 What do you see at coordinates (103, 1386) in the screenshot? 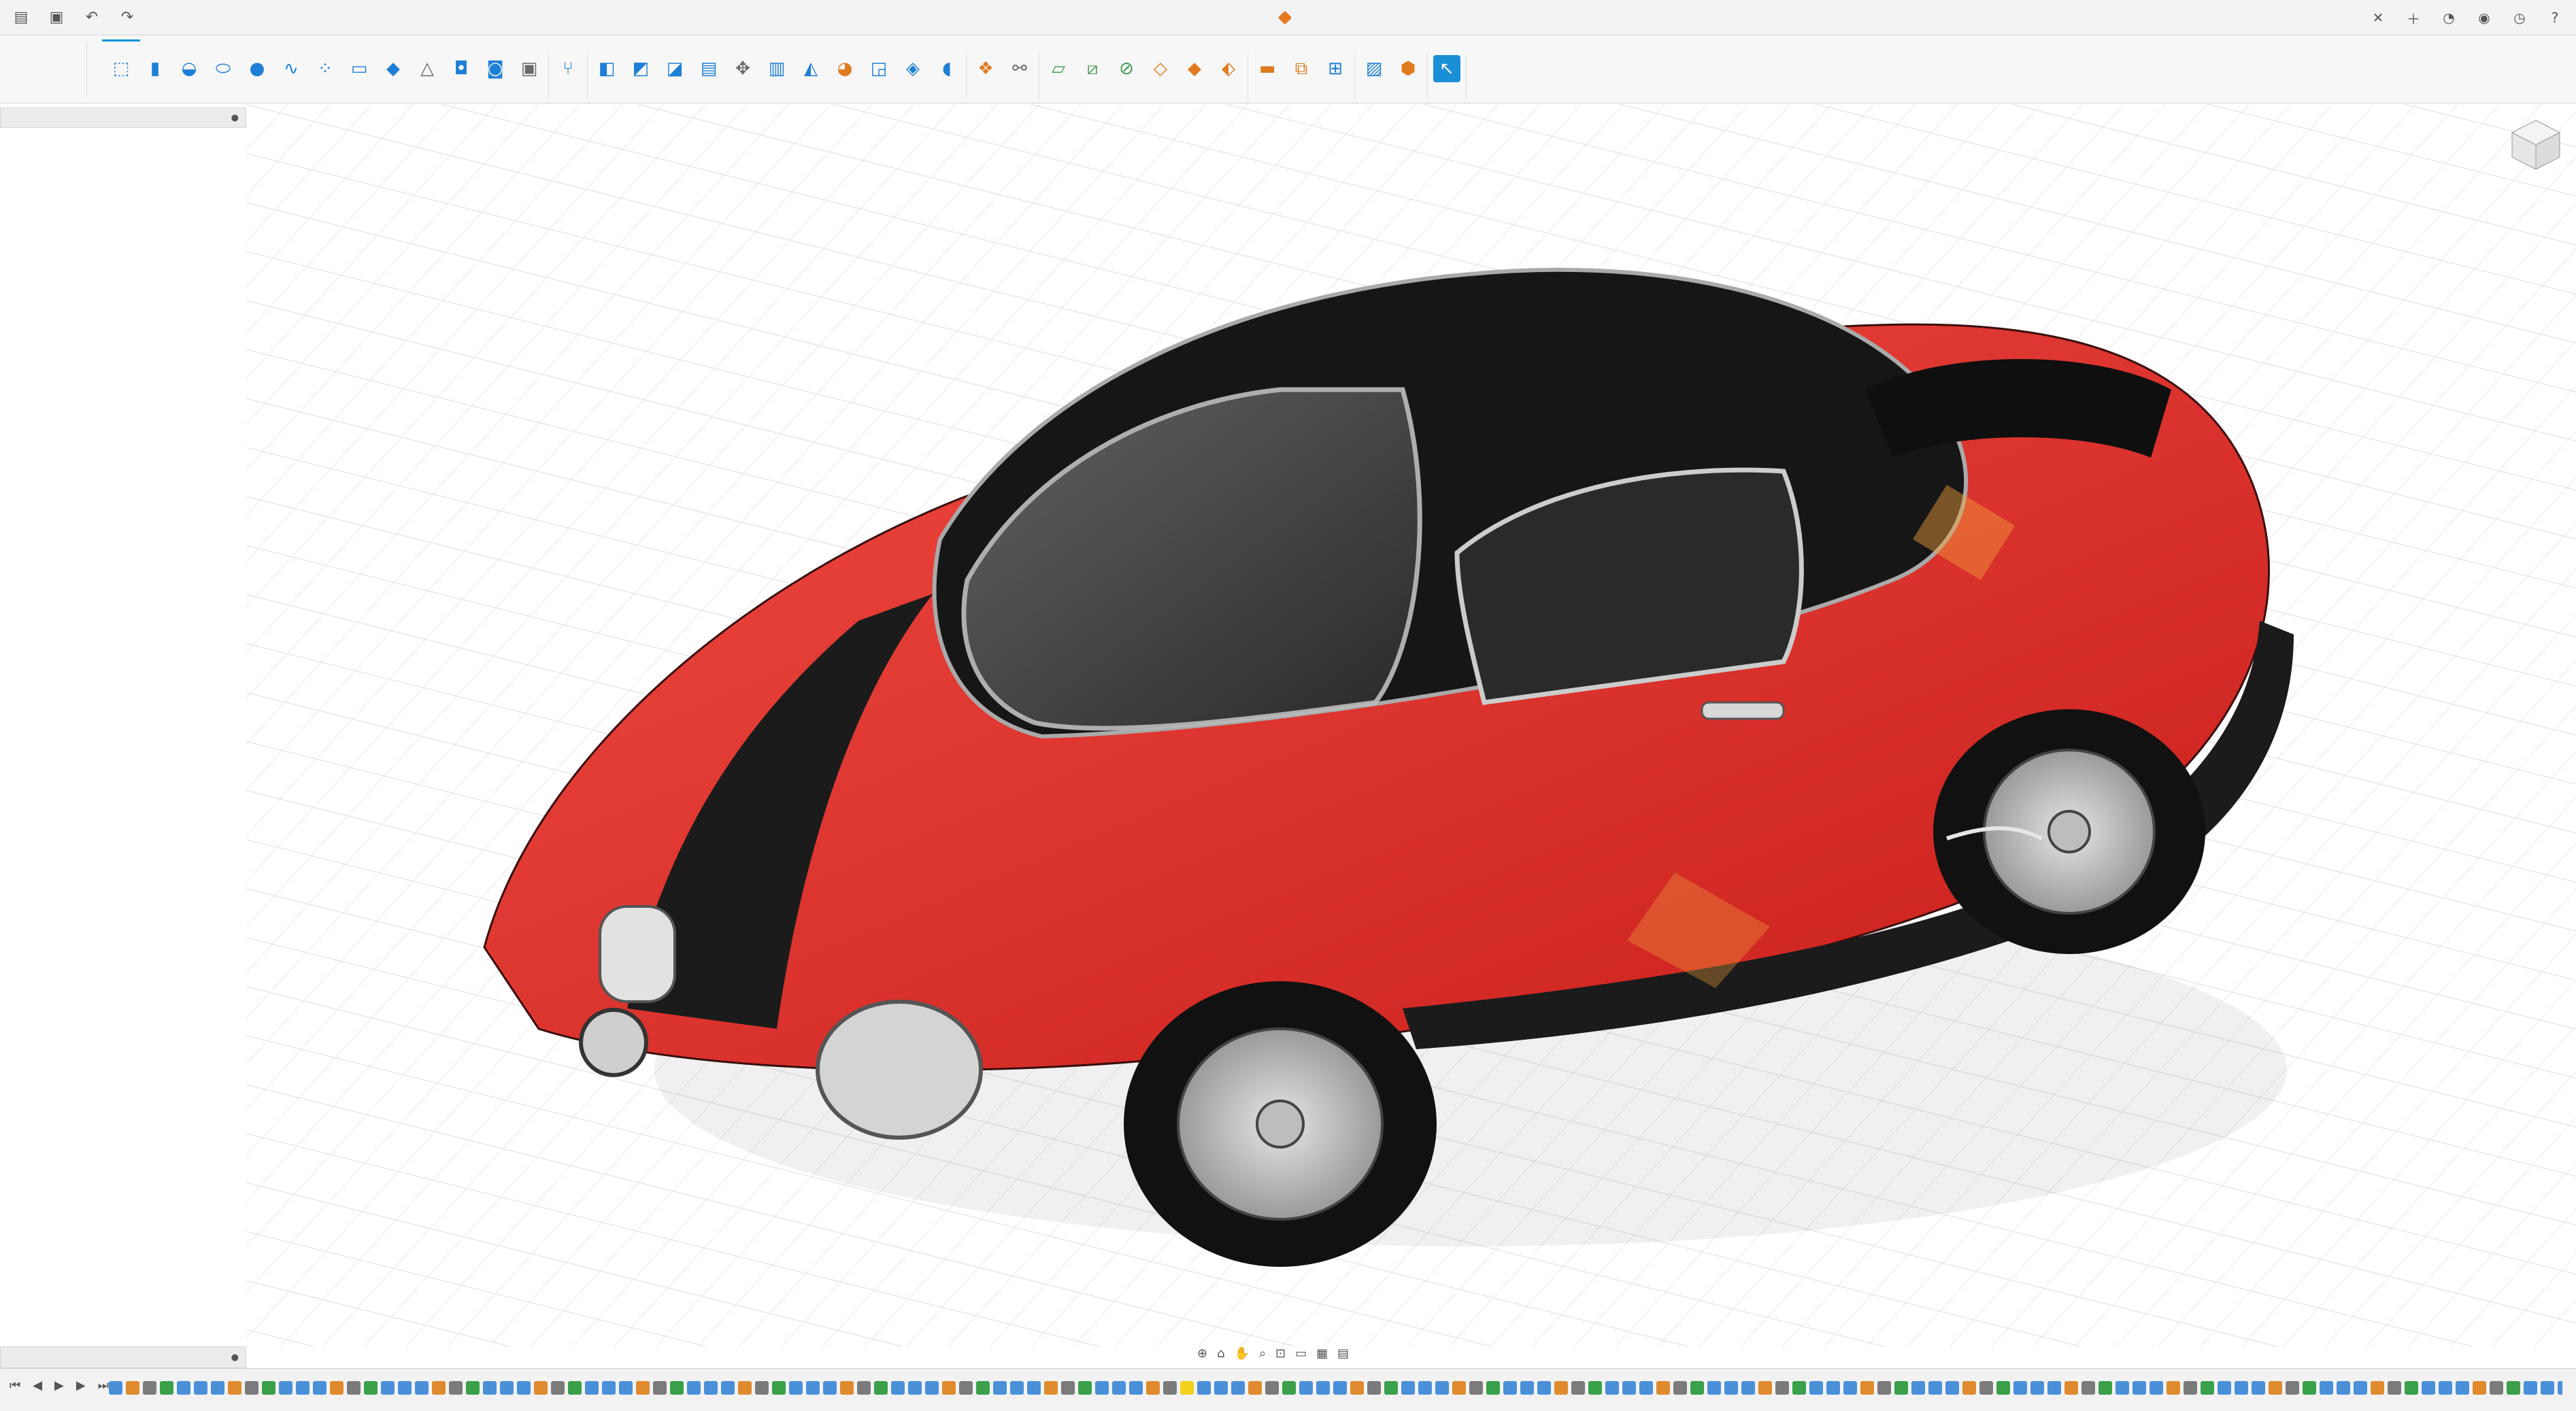
I see `timeline-end-icon: ⏭` at bounding box center [103, 1386].